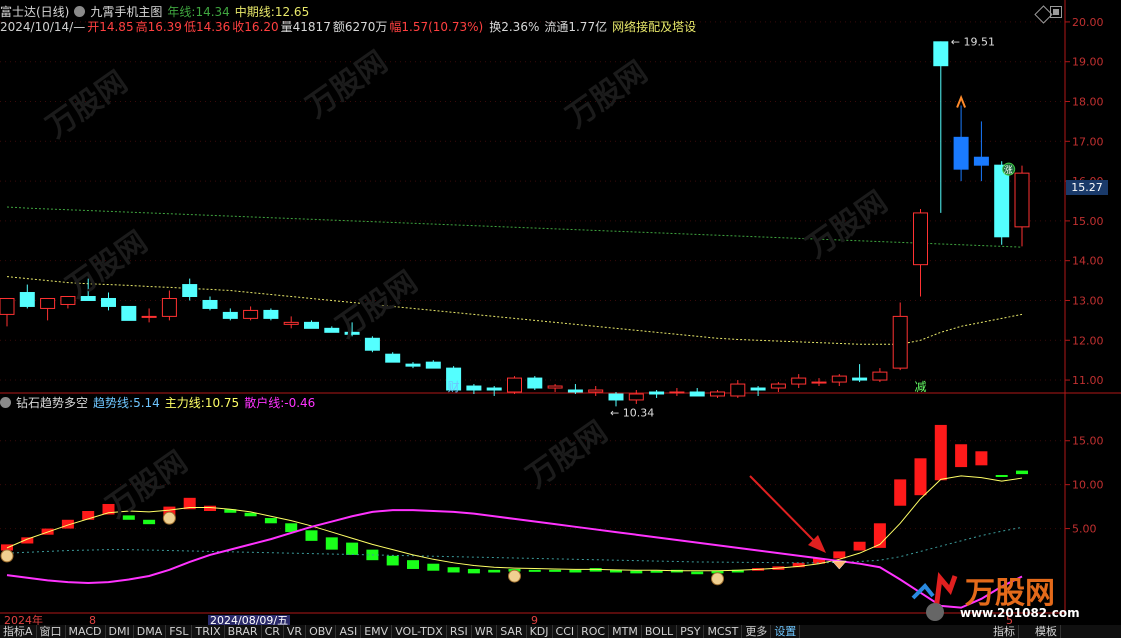 Image resolution: width=1121 pixels, height=638 pixels. Describe the element at coordinates (1004, 631) in the screenshot. I see `tab-indicator: 指标` at that location.